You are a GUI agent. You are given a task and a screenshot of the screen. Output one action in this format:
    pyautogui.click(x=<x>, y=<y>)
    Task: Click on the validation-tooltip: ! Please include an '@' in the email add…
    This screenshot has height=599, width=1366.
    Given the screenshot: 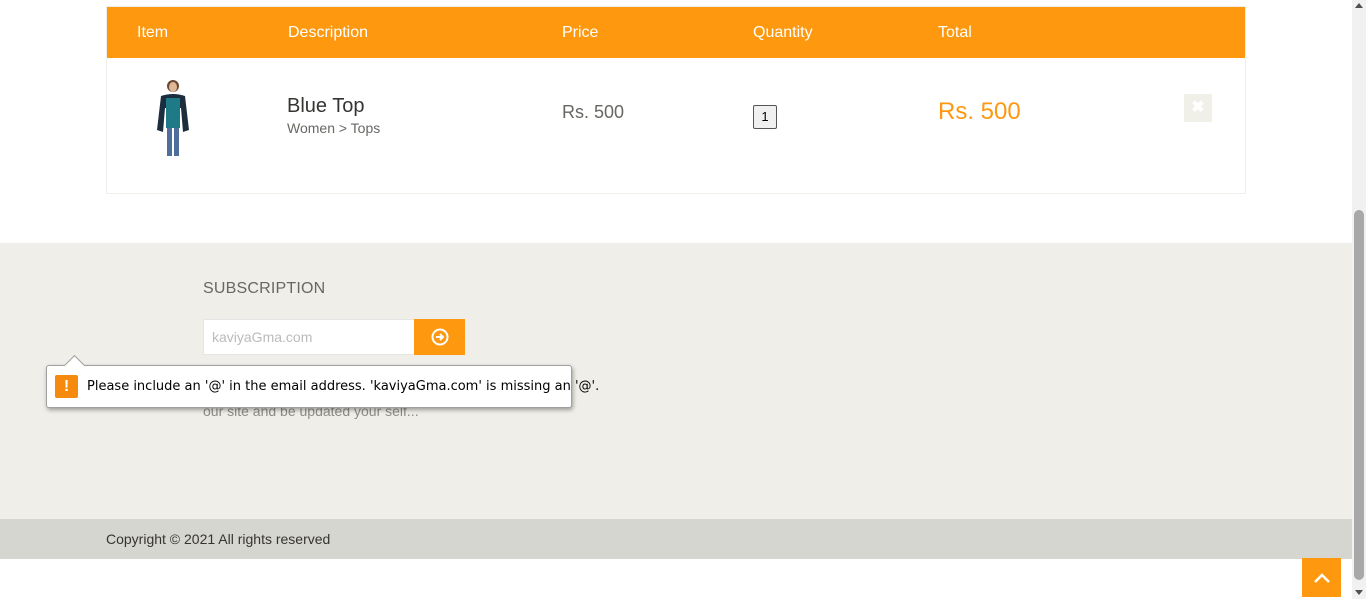 What is the action you would take?
    pyautogui.click(x=322, y=386)
    